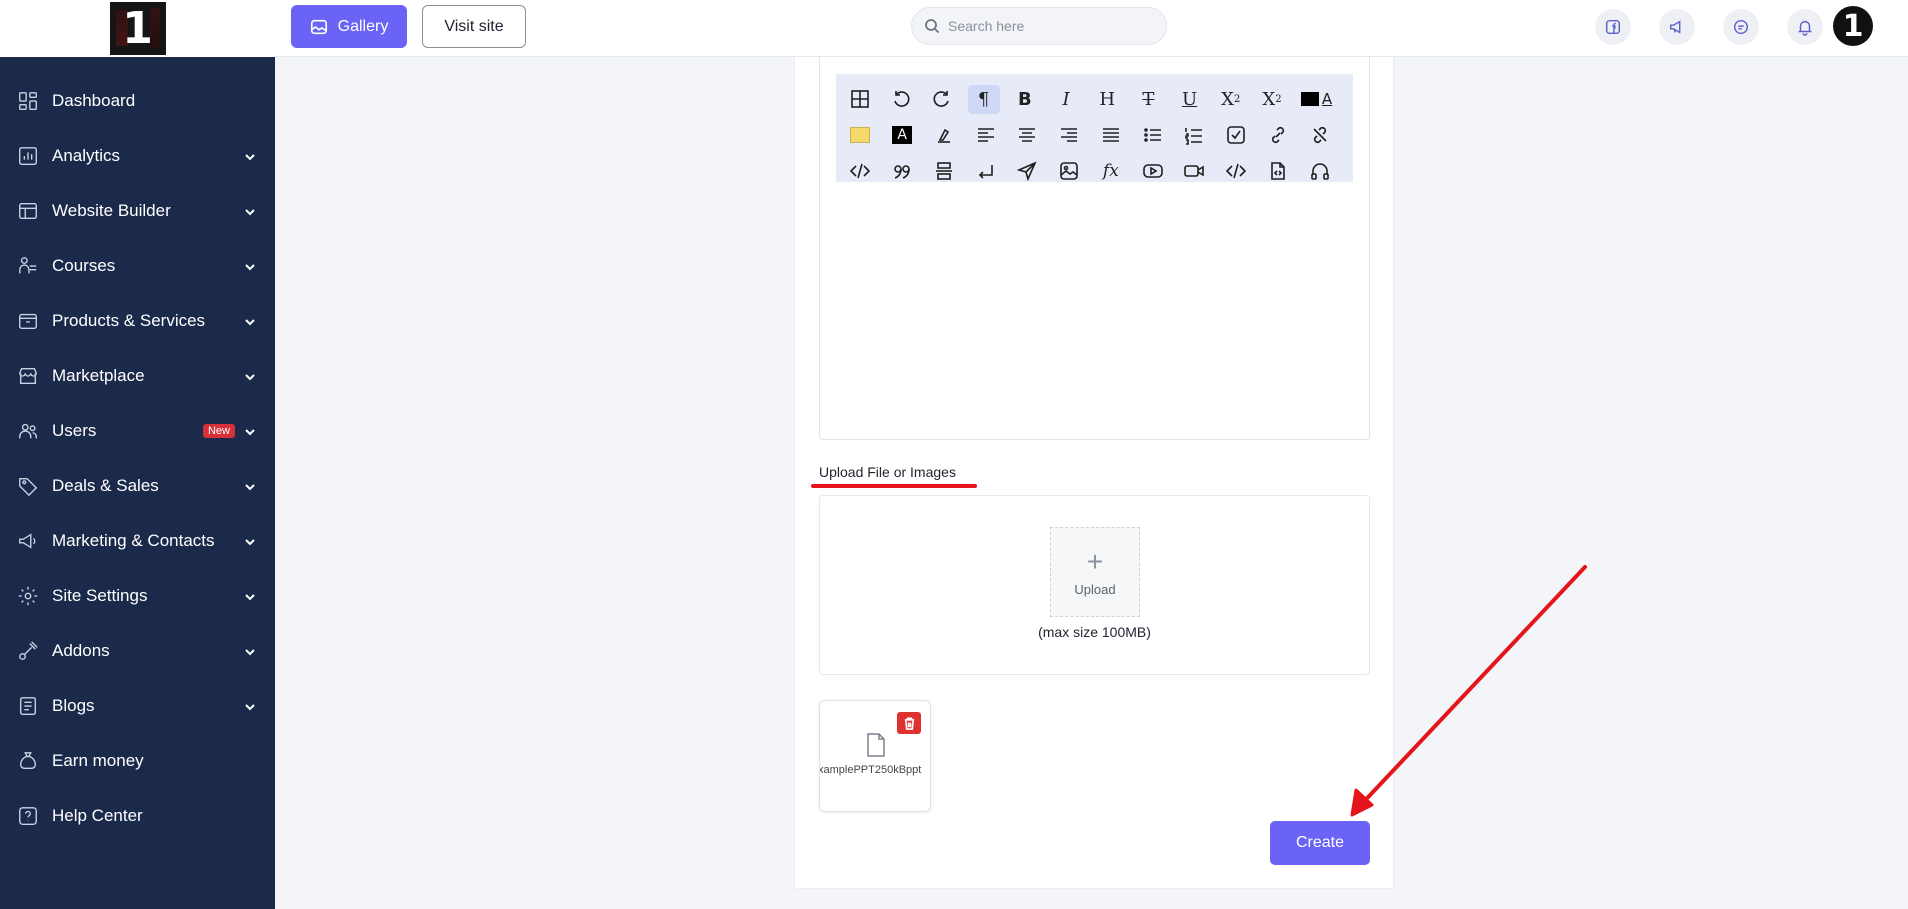  Describe the element at coordinates (944, 171) in the screenshot. I see `horizontal-rule-icon` at that location.